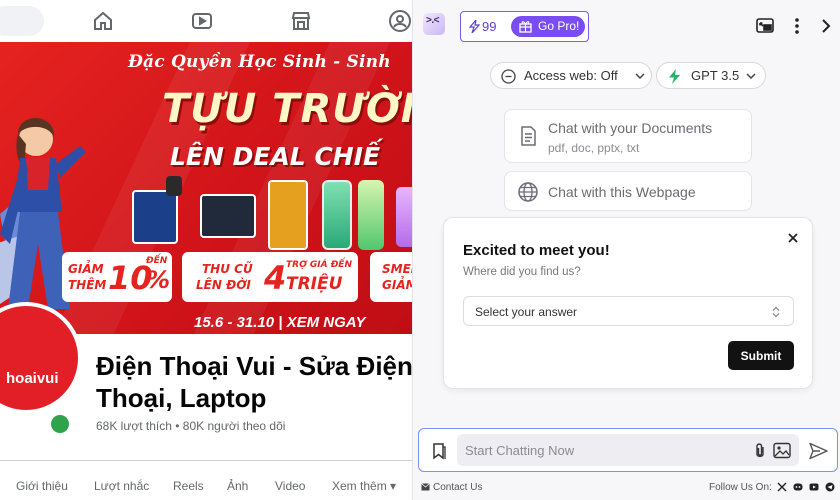 This screenshot has width=840, height=500. I want to click on contact-us-label: Contact Us, so click(458, 487).